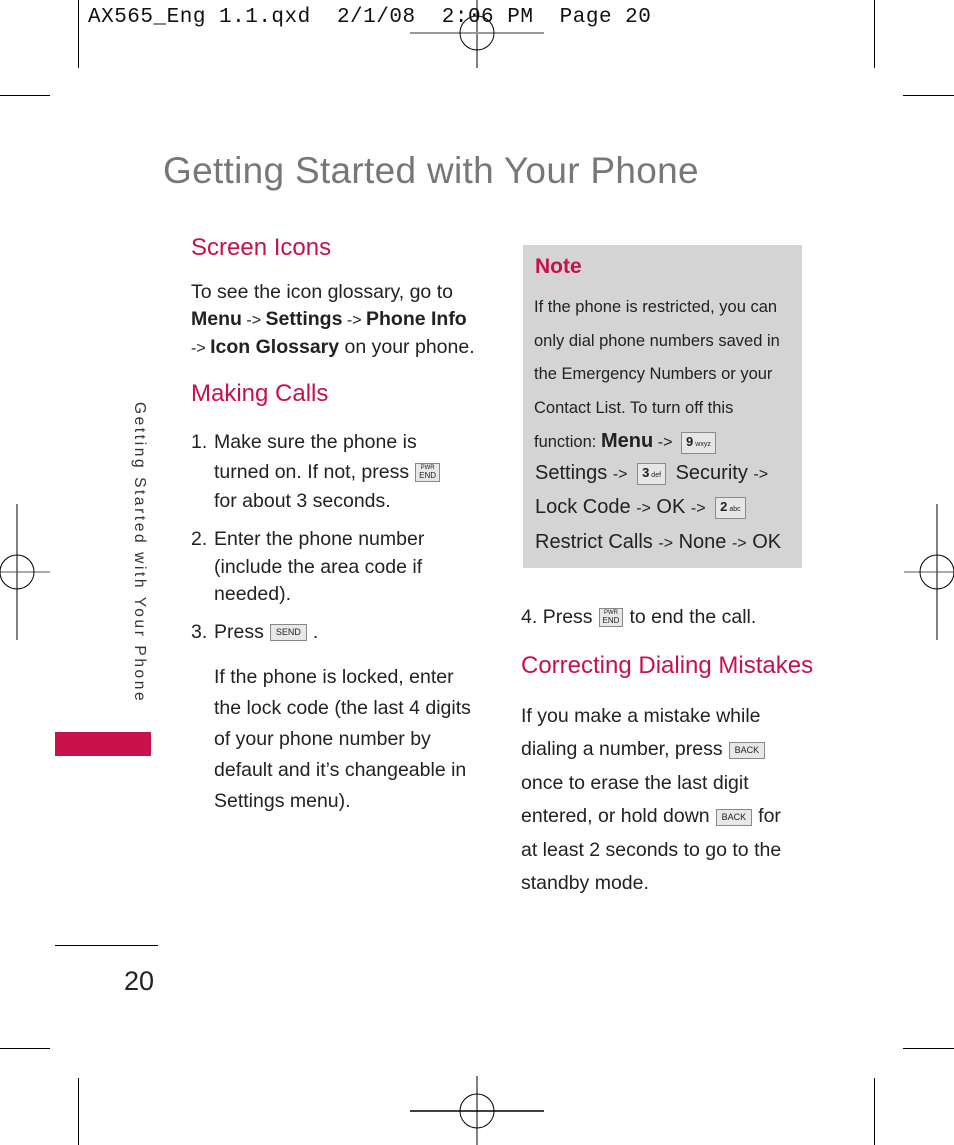 The height and width of the screenshot is (1145, 954). I want to click on making-calls-heading: Making Calls, so click(260, 393).